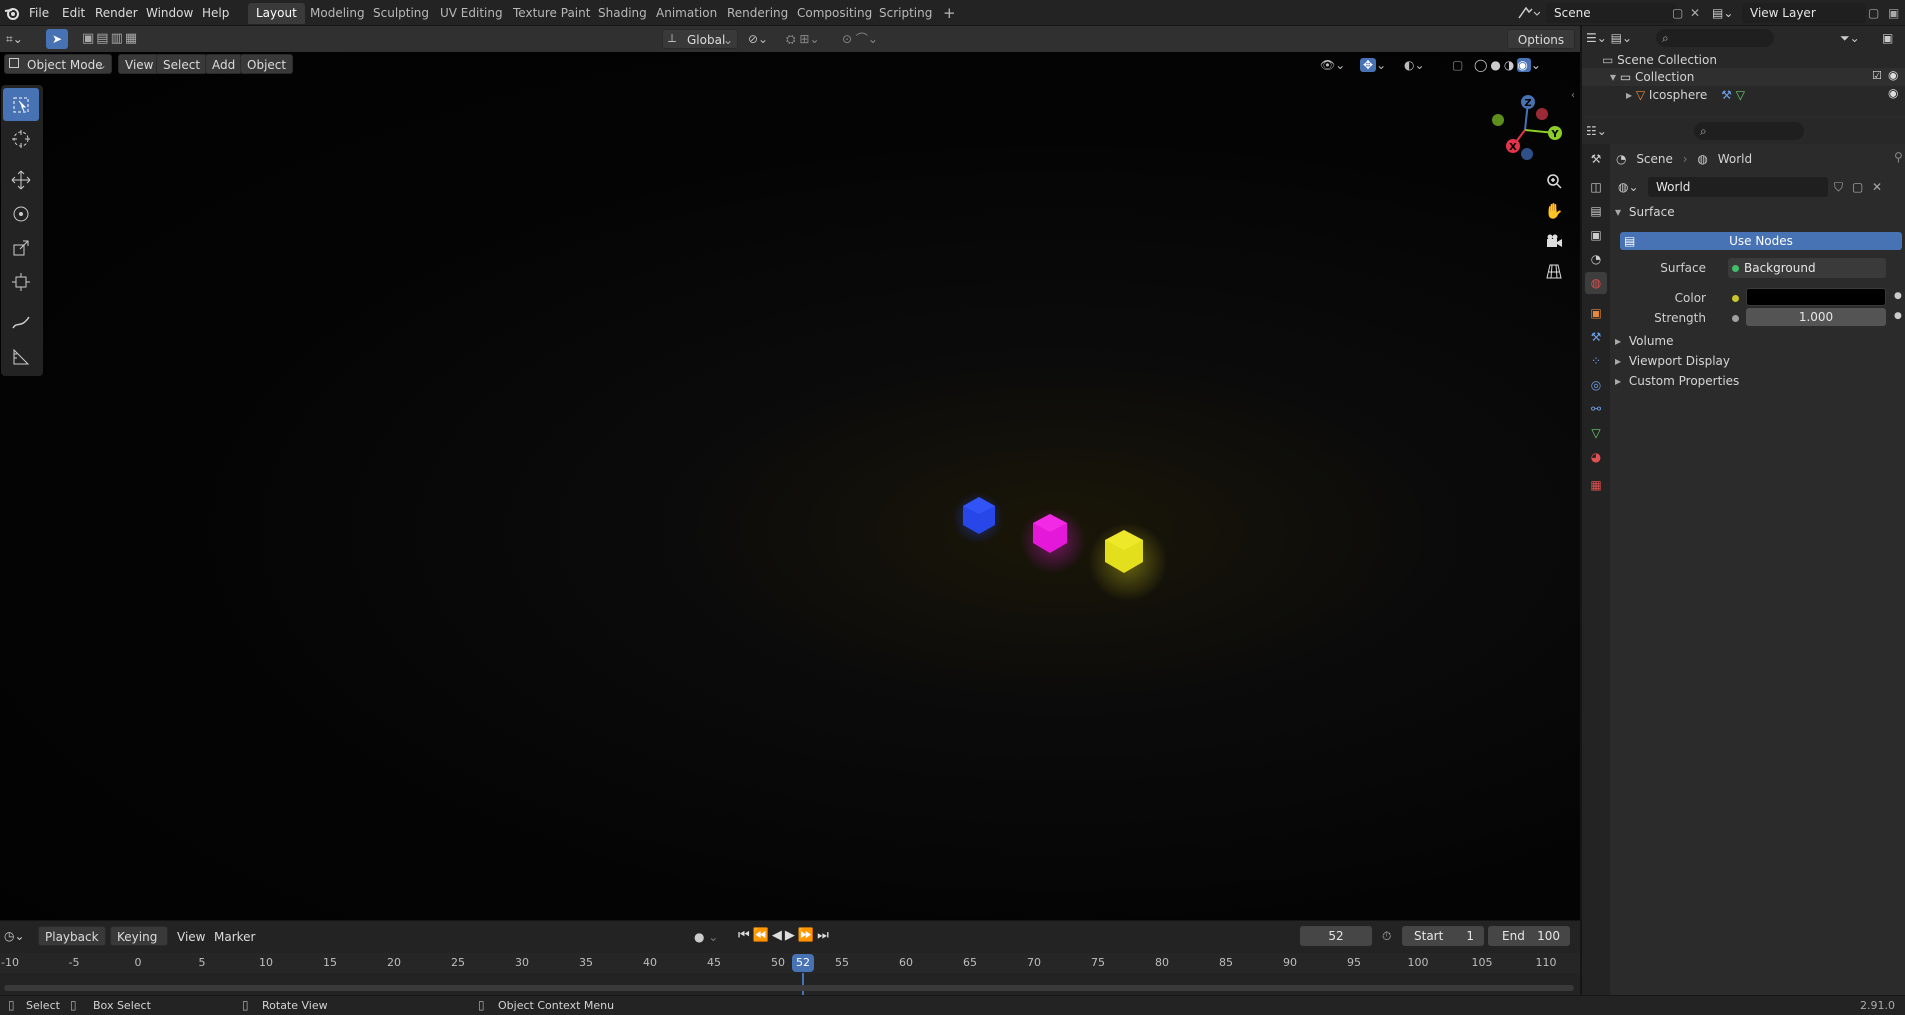 The image size is (1905, 1015). What do you see at coordinates (1761, 241) in the screenshot?
I see `use-nodes-button: ▤ Use Nodes` at bounding box center [1761, 241].